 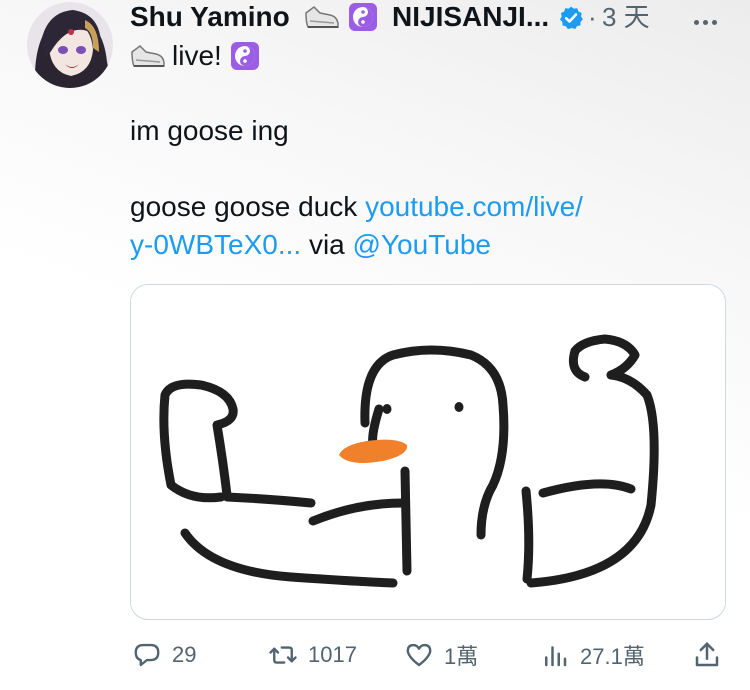 I want to click on like-count: 1萬, so click(x=461, y=656).